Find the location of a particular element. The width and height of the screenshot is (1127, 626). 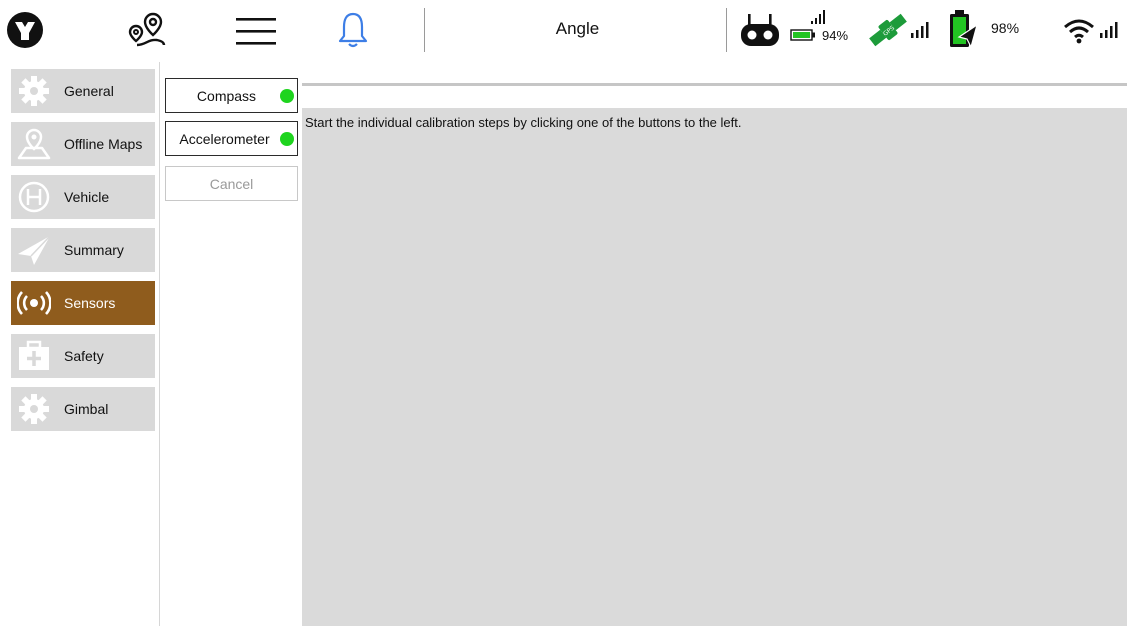

wifi-icon is located at coordinates (1079, 31).